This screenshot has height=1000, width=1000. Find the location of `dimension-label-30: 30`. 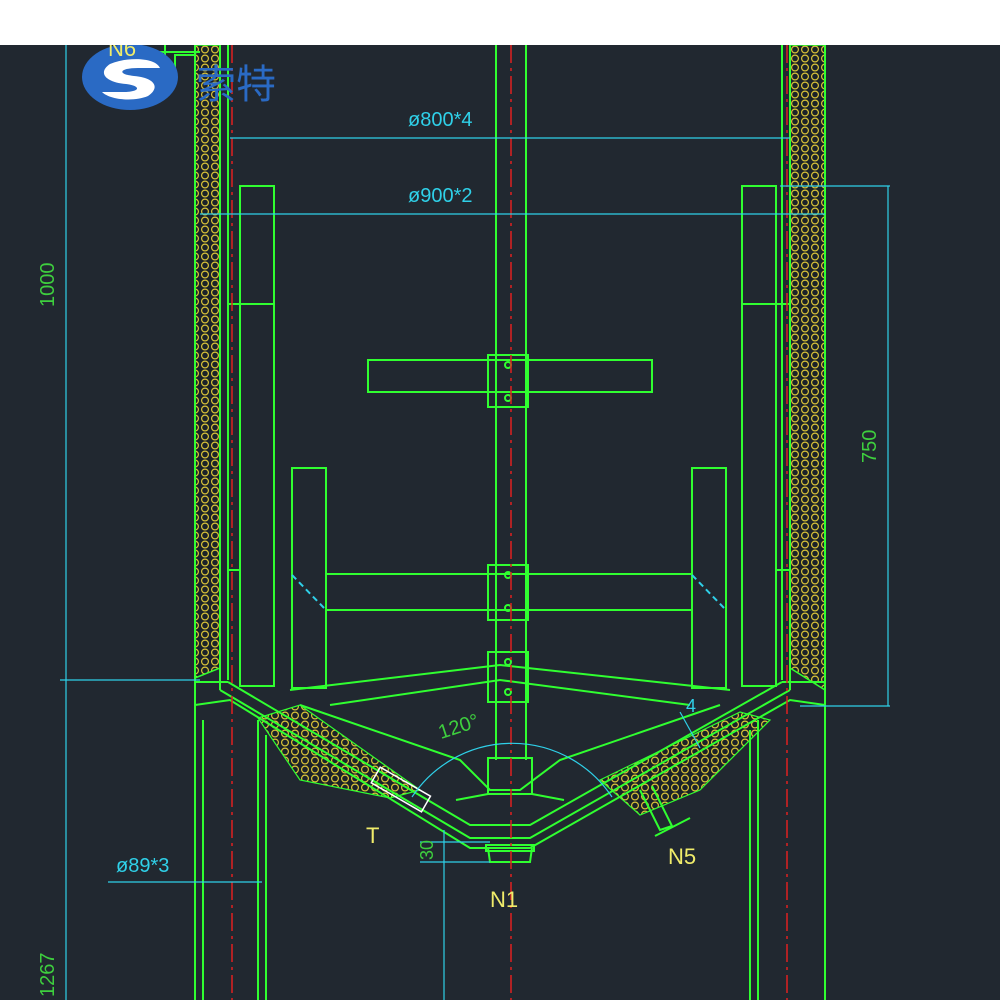

dimension-label-30: 30 is located at coordinates (427, 849).